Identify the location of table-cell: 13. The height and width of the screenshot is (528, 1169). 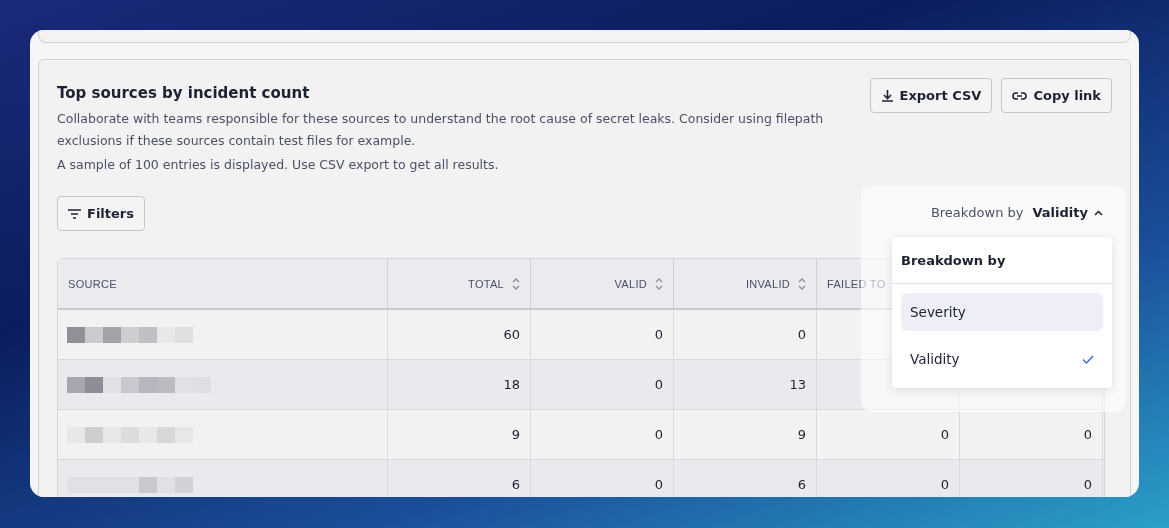
(797, 384).